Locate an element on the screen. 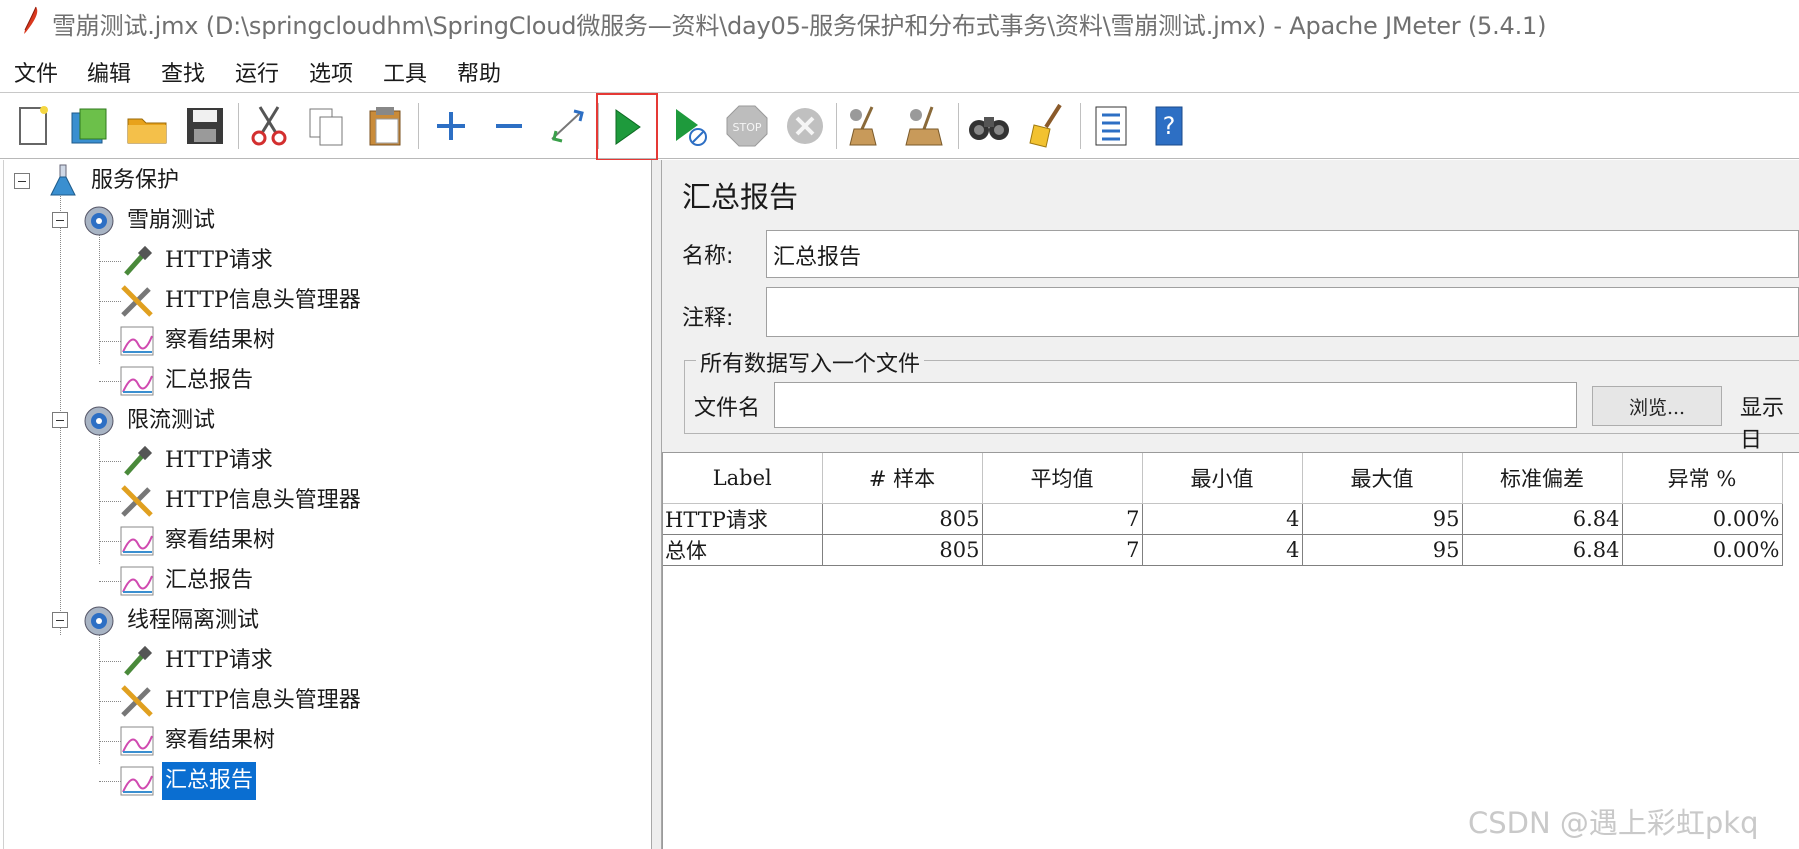 This screenshot has width=1799, height=849. copy-button is located at coordinates (327, 126).